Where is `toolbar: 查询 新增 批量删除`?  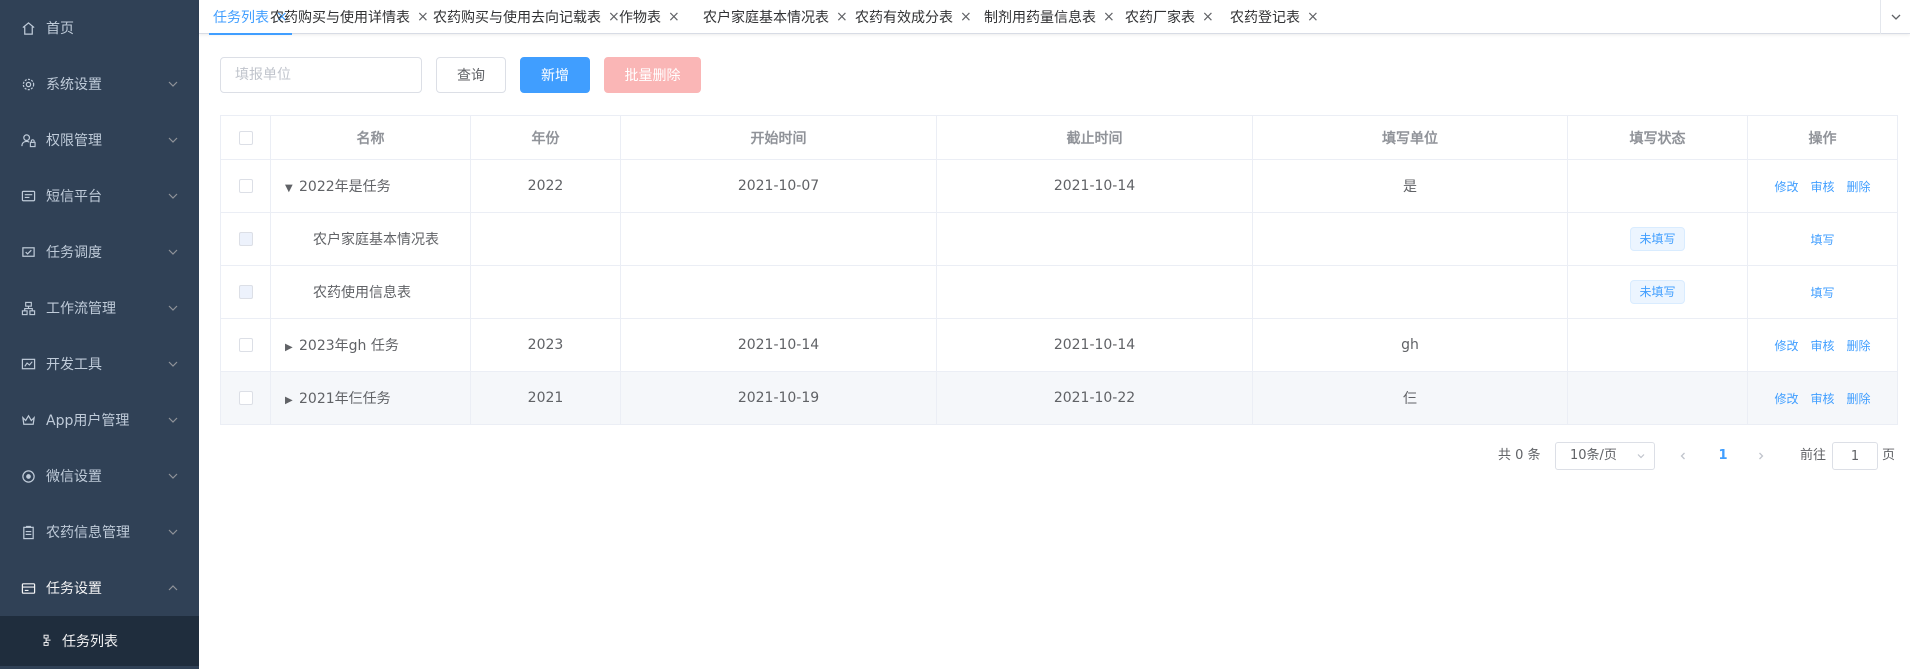
toolbar: 查询 新增 批量删除 is located at coordinates (1020, 75).